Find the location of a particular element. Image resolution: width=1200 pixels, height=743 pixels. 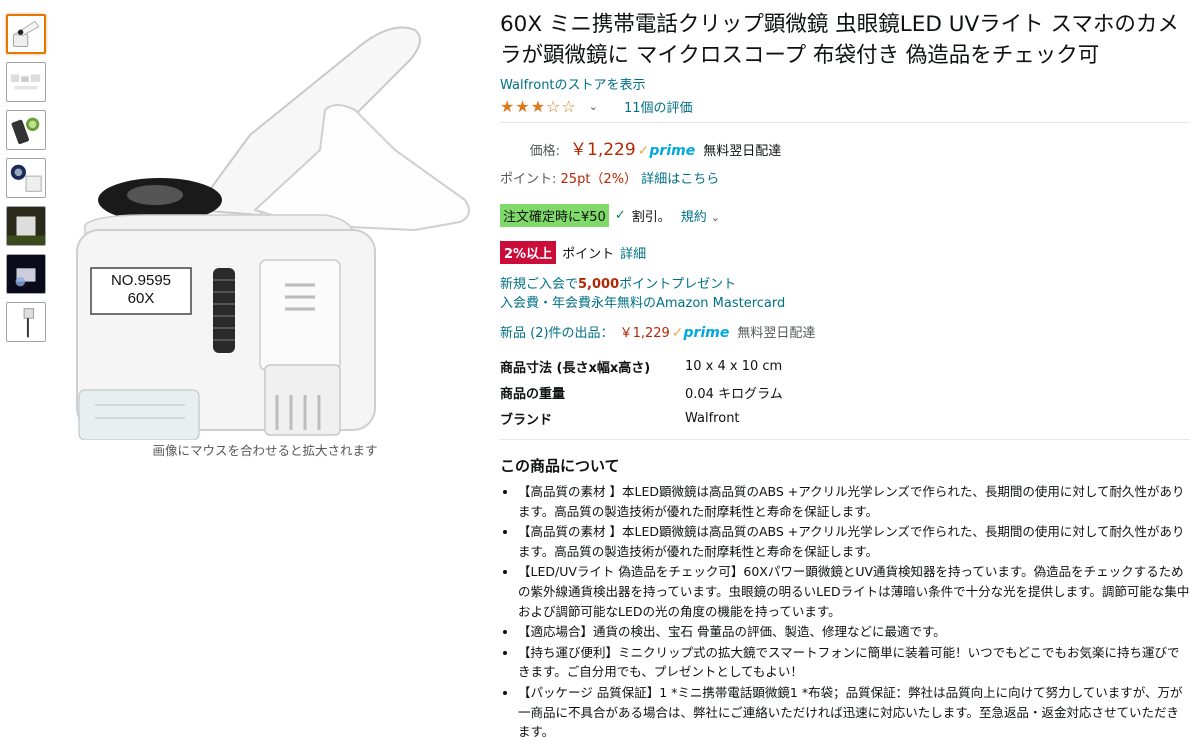

spec-row: 商品寸法 (長さx幅x高さ) 10 x 4 x 10 cm is located at coordinates (845, 366).